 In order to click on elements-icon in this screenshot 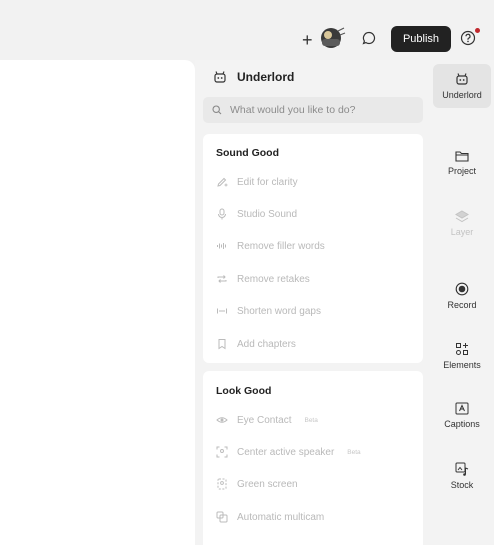, I will do `click(462, 349)`.